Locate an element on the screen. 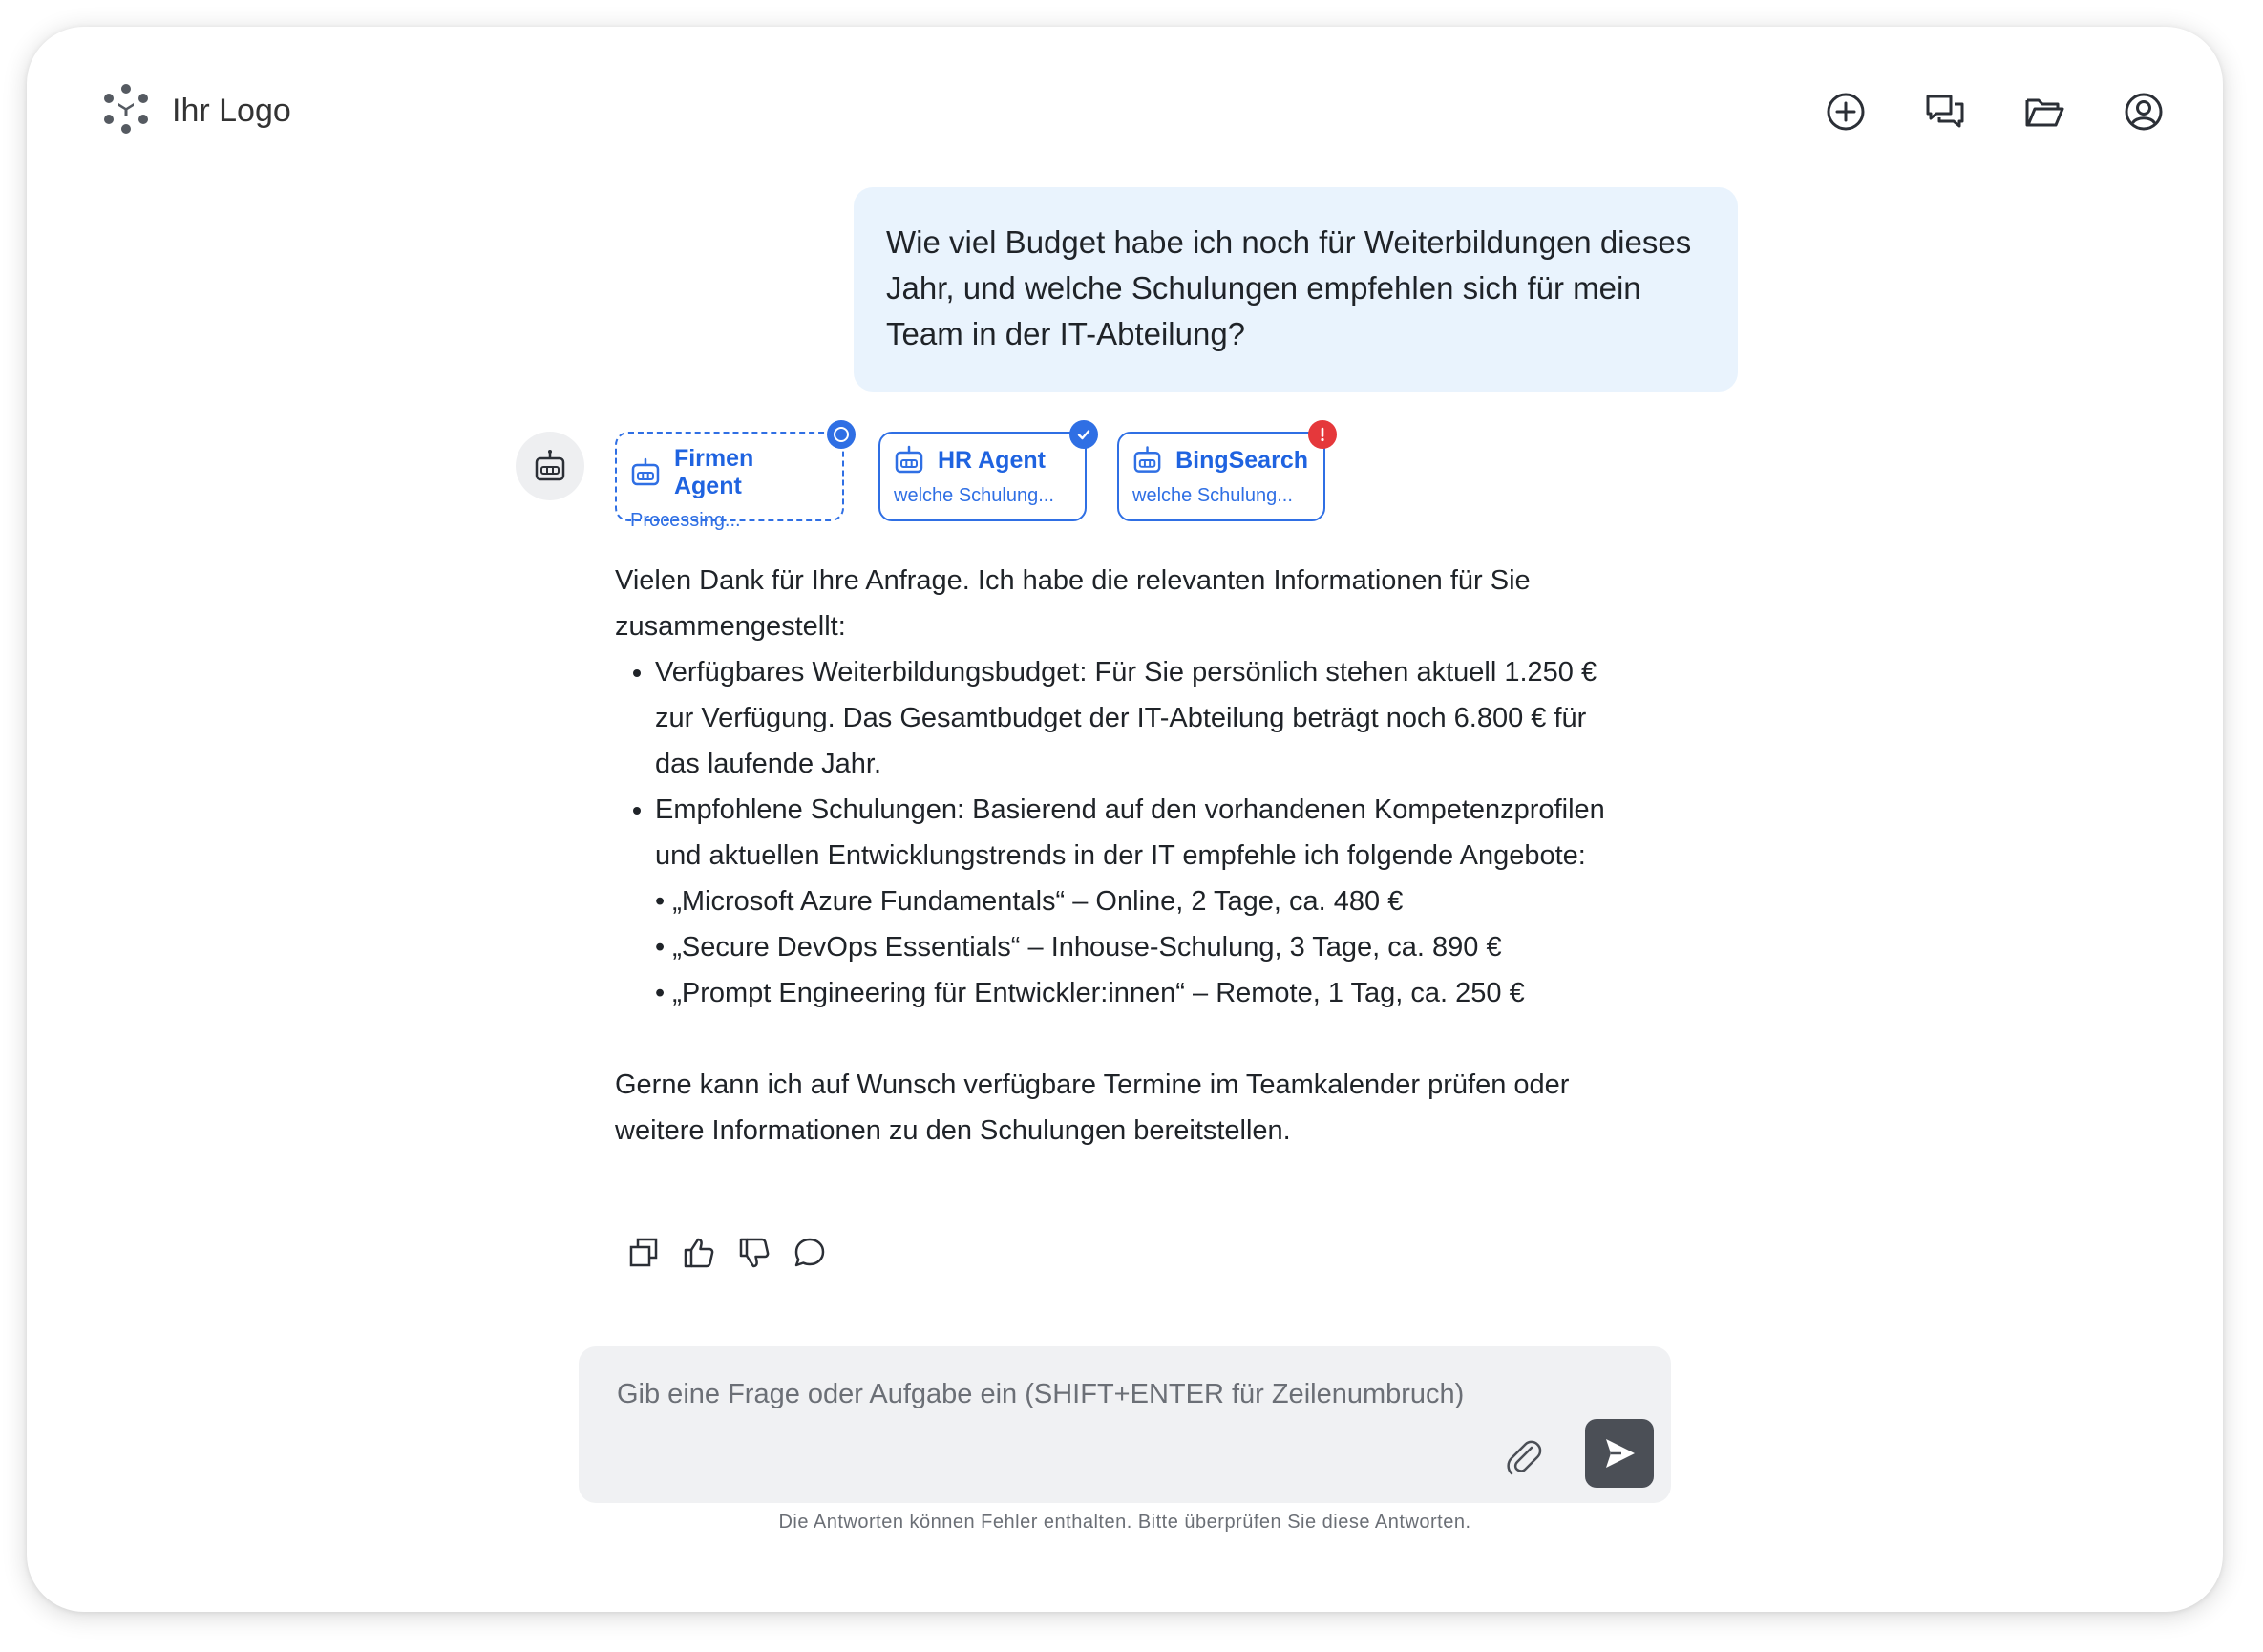  comment-icon is located at coordinates (809, 1252).